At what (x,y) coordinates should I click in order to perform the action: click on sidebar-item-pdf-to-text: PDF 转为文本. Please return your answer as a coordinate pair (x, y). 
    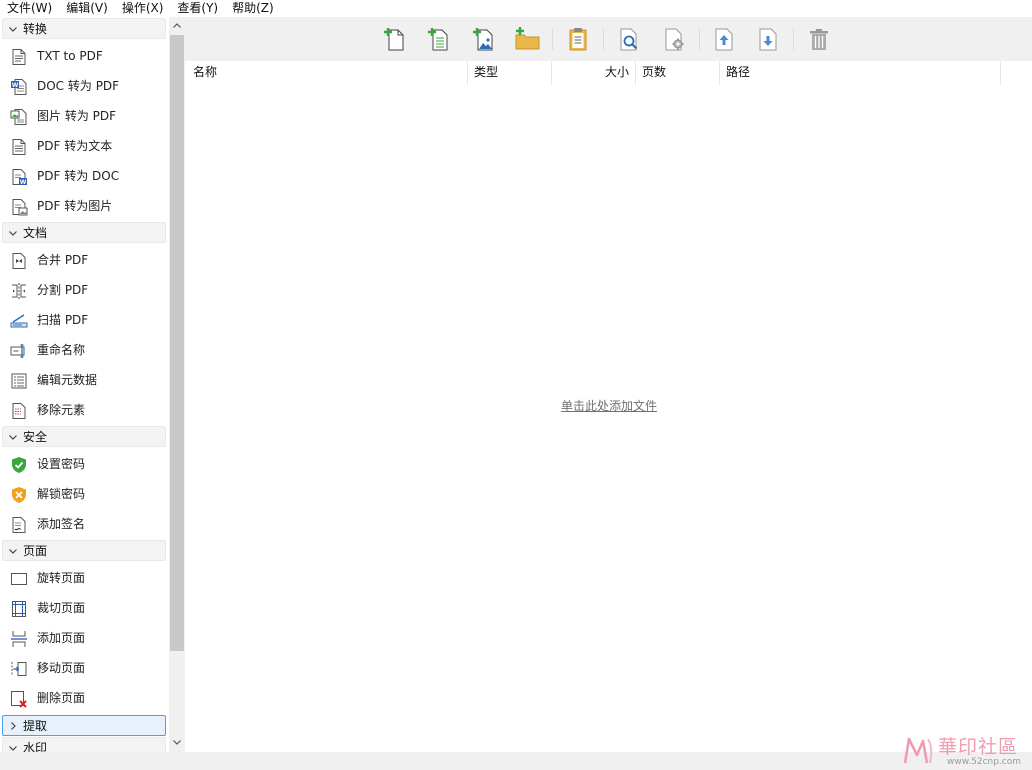
    Looking at the image, I should click on (83, 146).